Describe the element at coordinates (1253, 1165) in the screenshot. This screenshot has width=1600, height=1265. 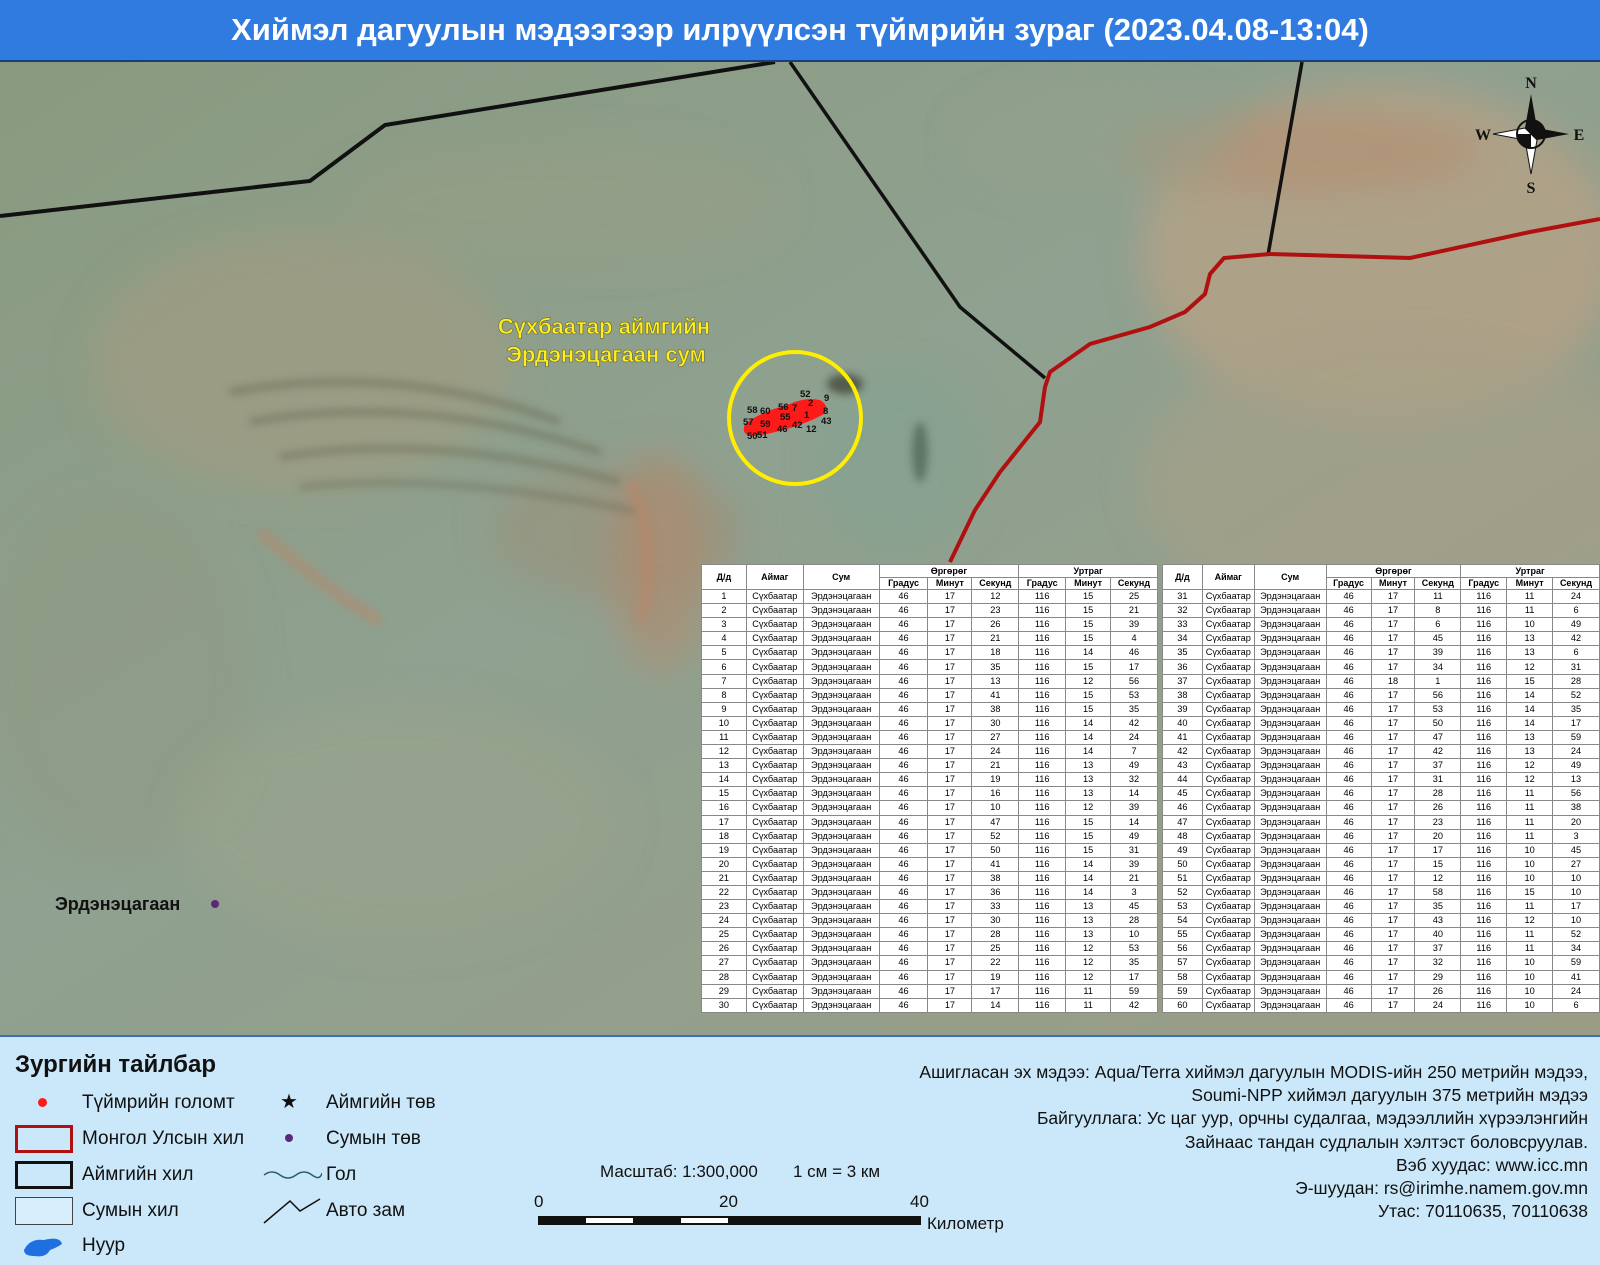
I see `credit-website: Вэб хуудас: www.icc.mn` at that location.